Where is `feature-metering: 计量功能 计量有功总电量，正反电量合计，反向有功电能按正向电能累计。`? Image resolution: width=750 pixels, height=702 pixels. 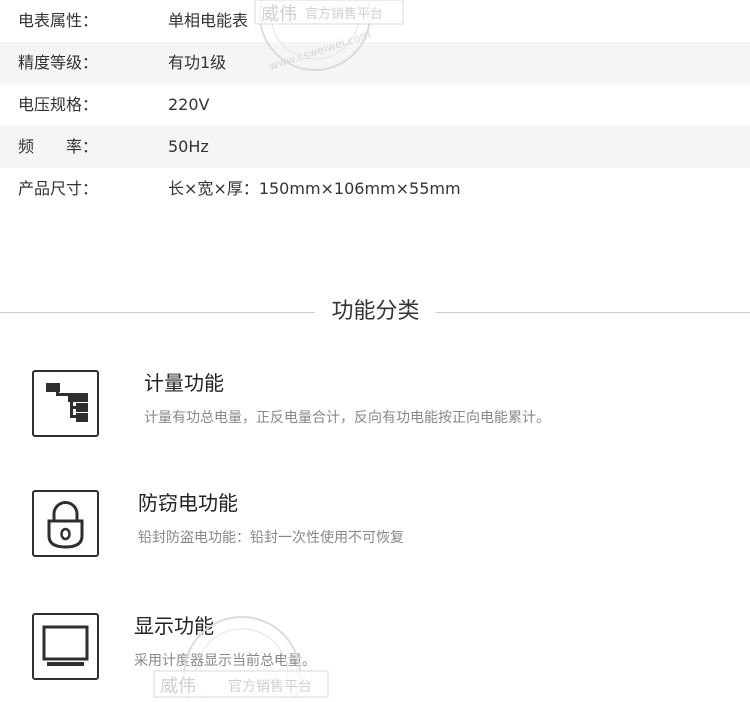 feature-metering: 计量功能 计量有功总电量，正反电量合计，反向有功电能按正向电能累计。 is located at coordinates (375, 410).